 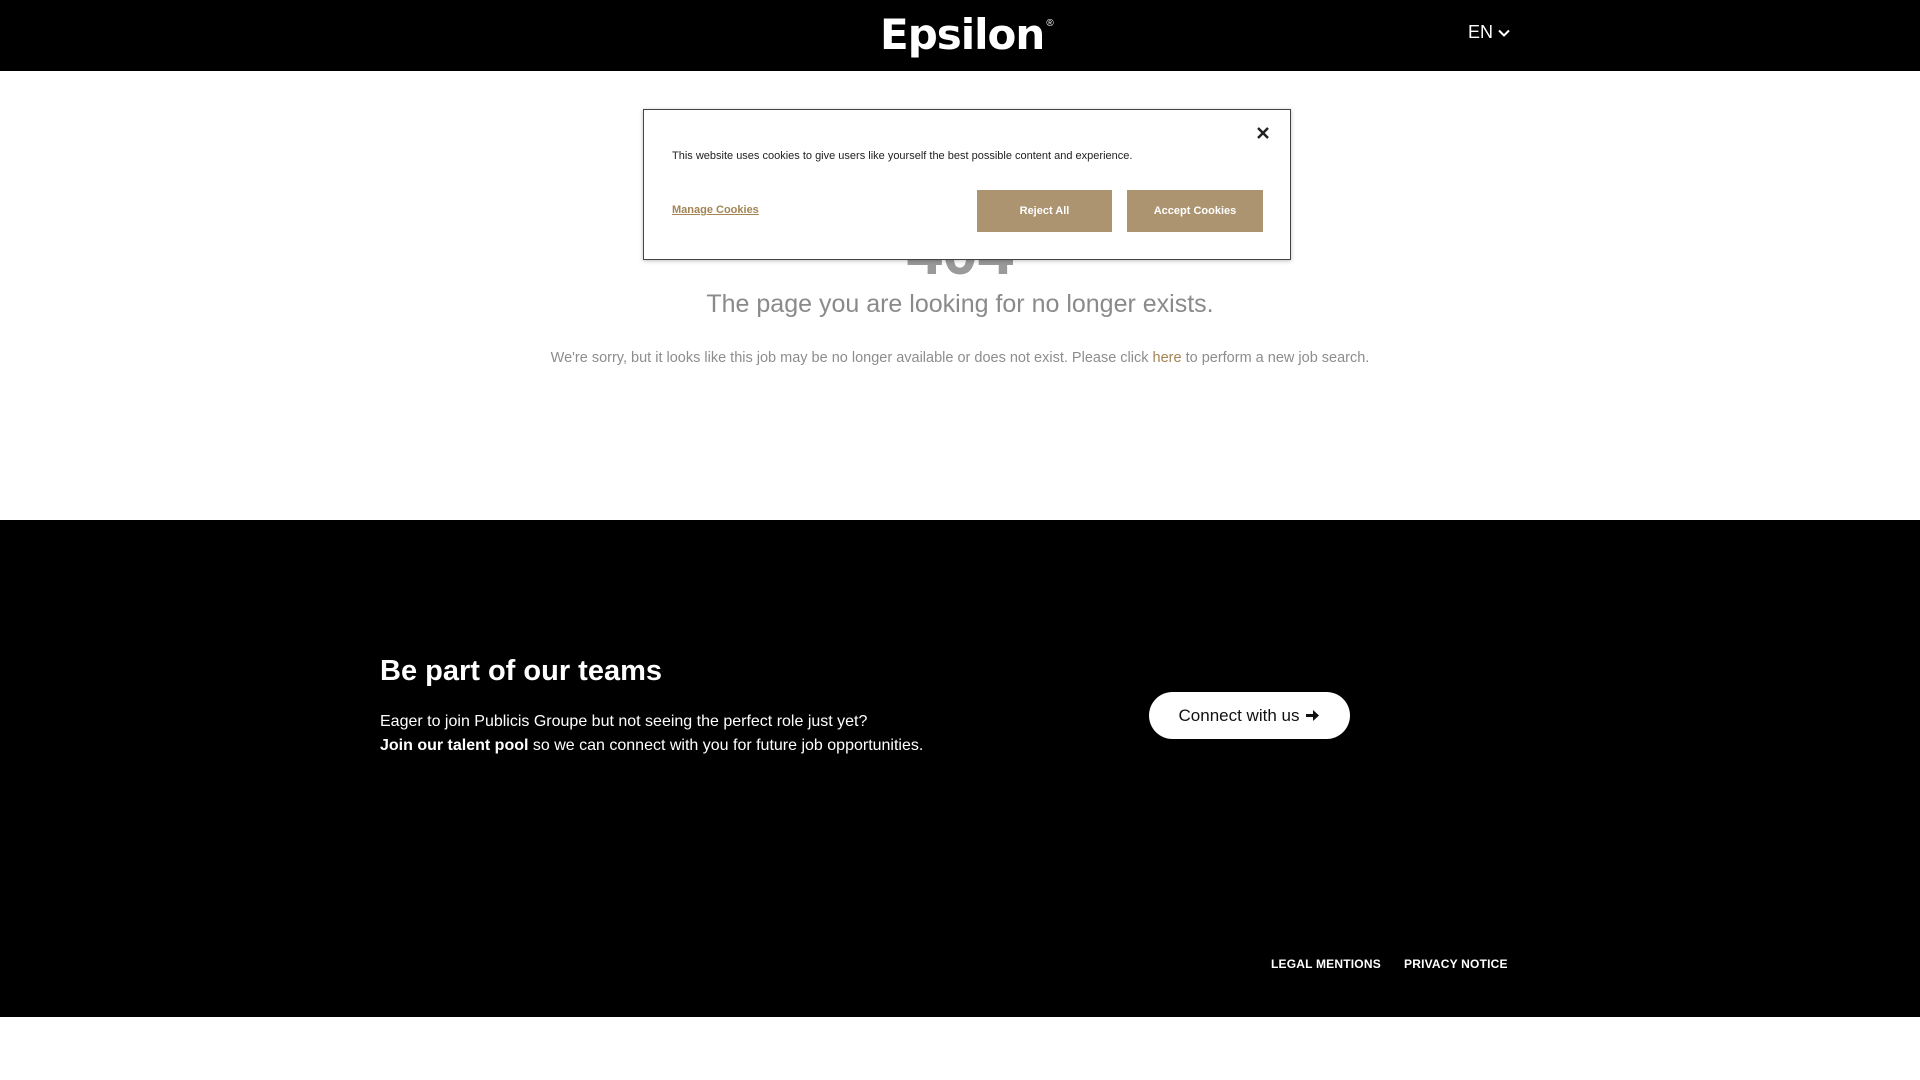 I want to click on legal-mentions-link: LEGAL MENTIONS, so click(x=1326, y=964).